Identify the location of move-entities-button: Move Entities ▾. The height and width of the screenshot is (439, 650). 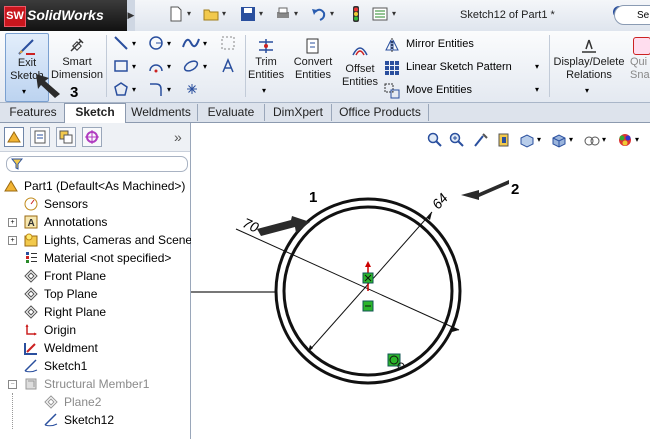
(464, 91).